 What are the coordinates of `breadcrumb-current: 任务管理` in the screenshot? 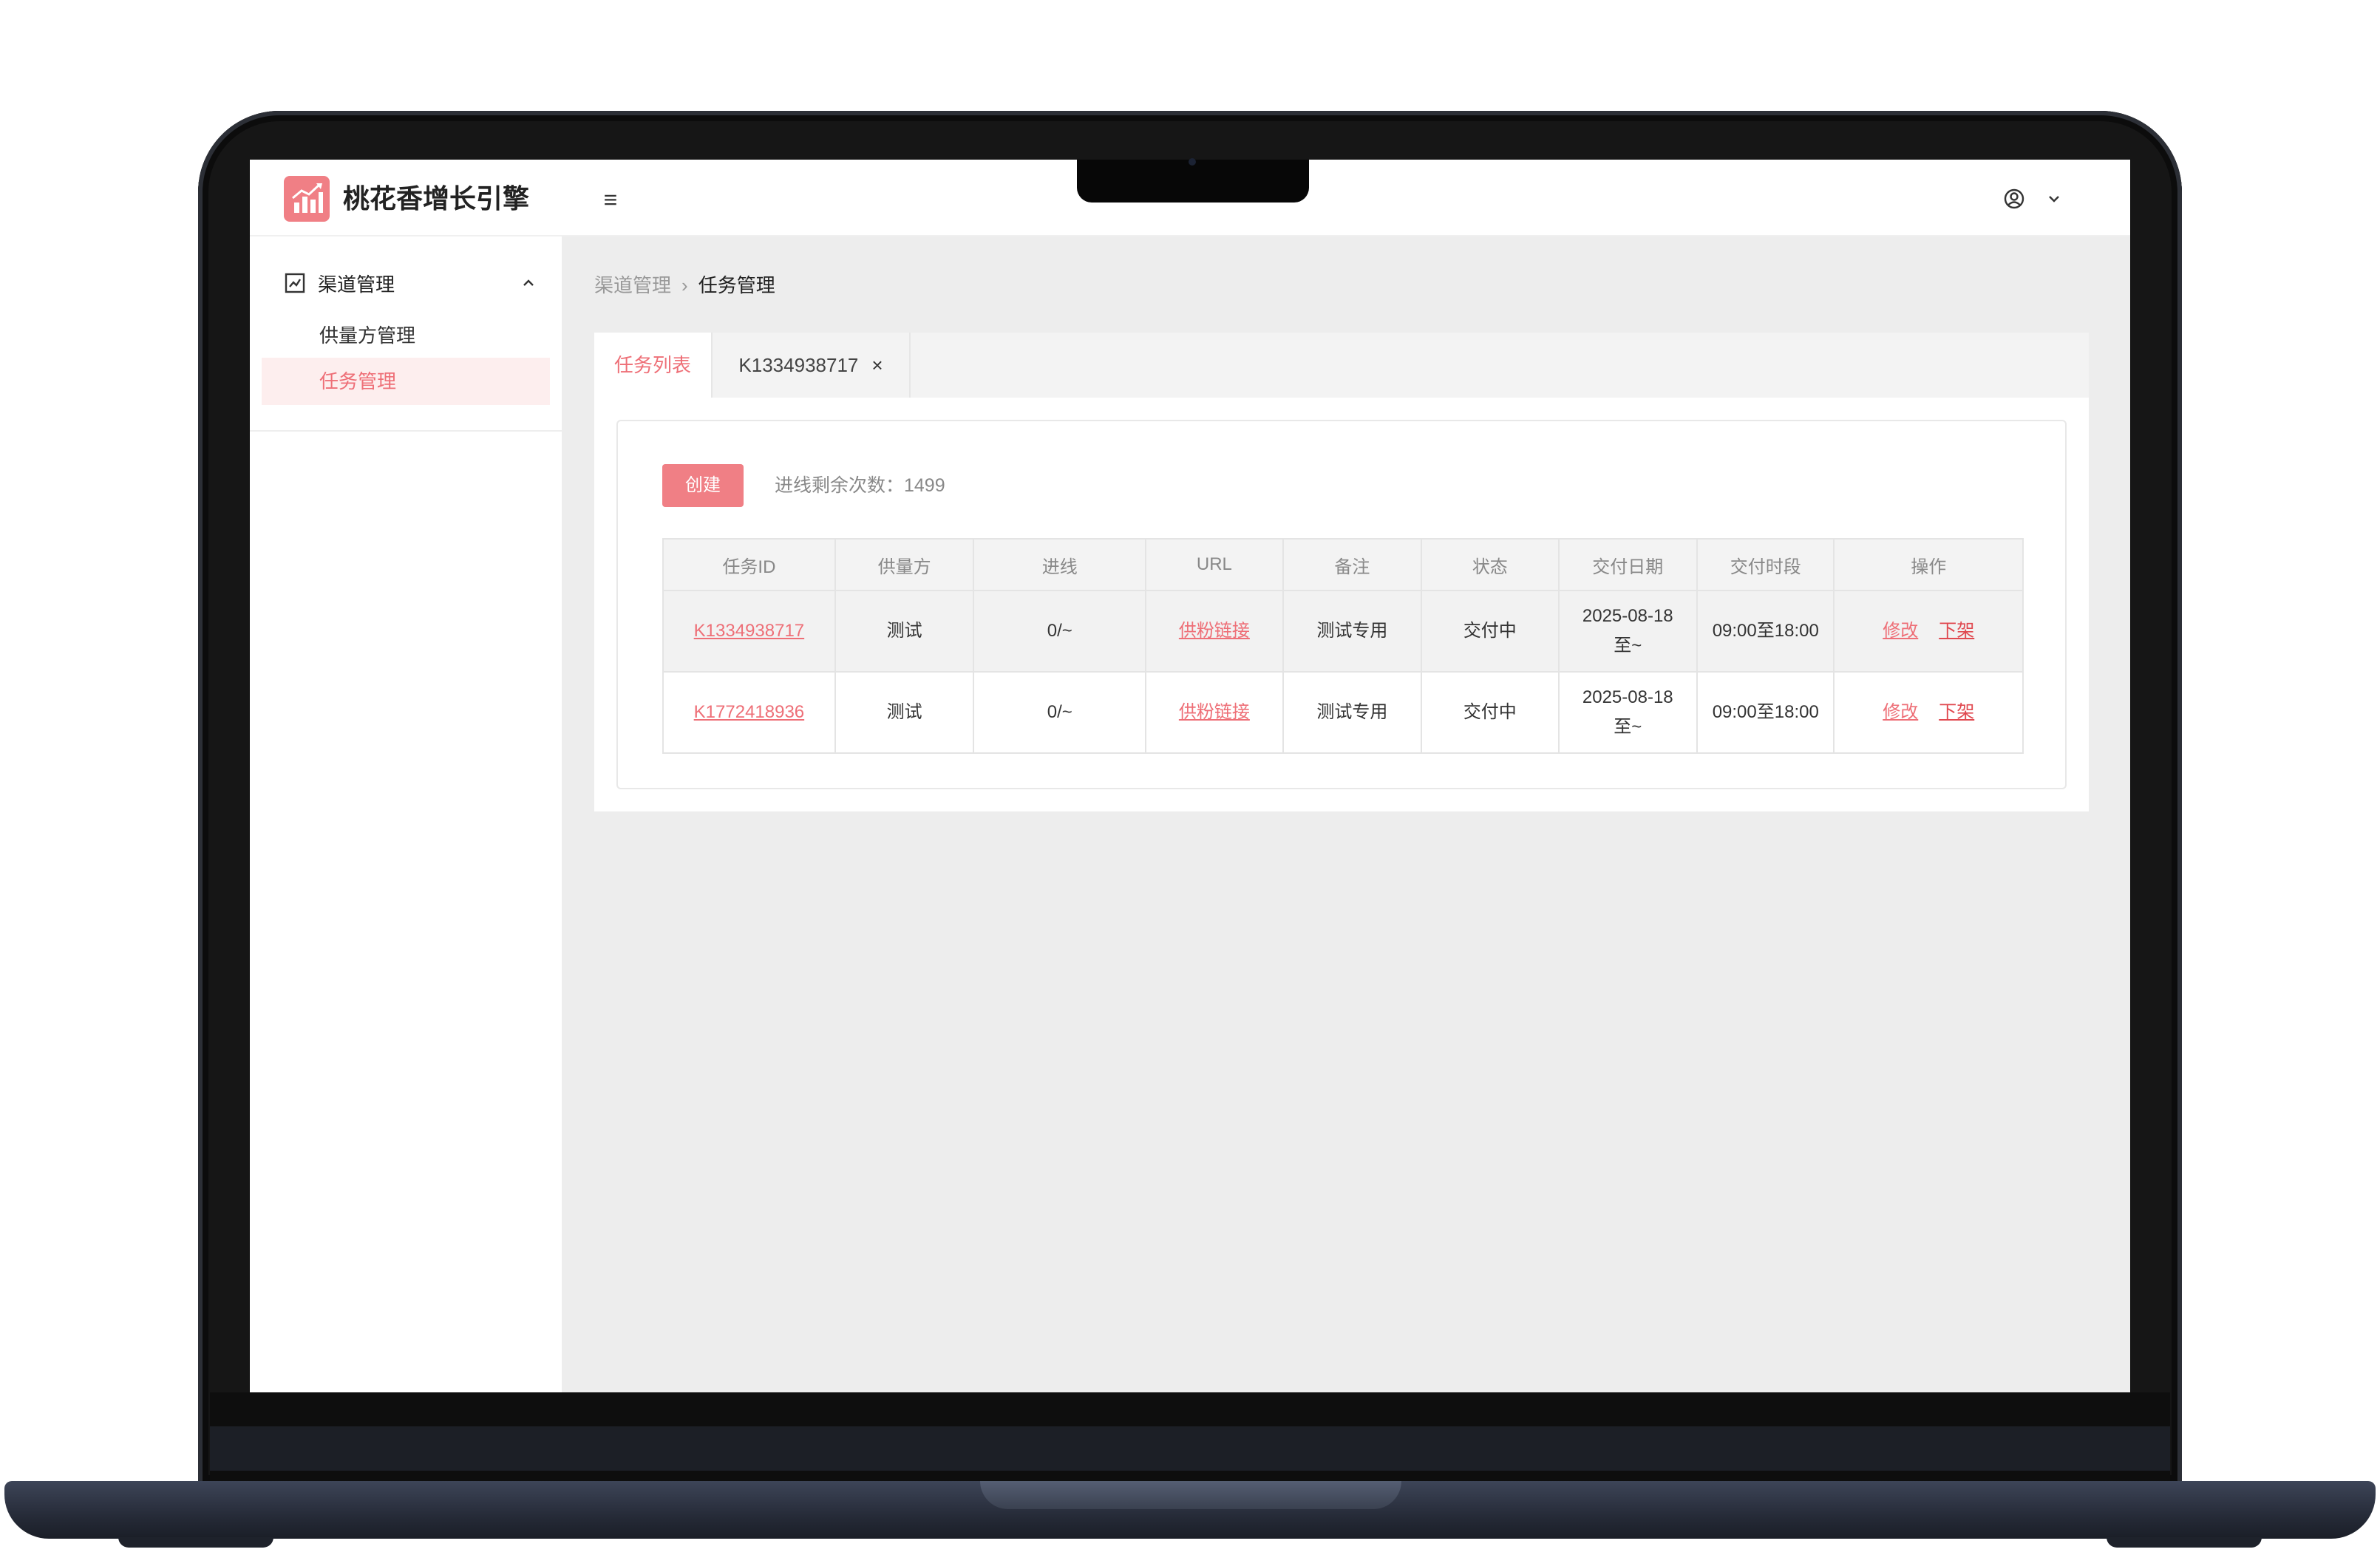 It's located at (736, 285).